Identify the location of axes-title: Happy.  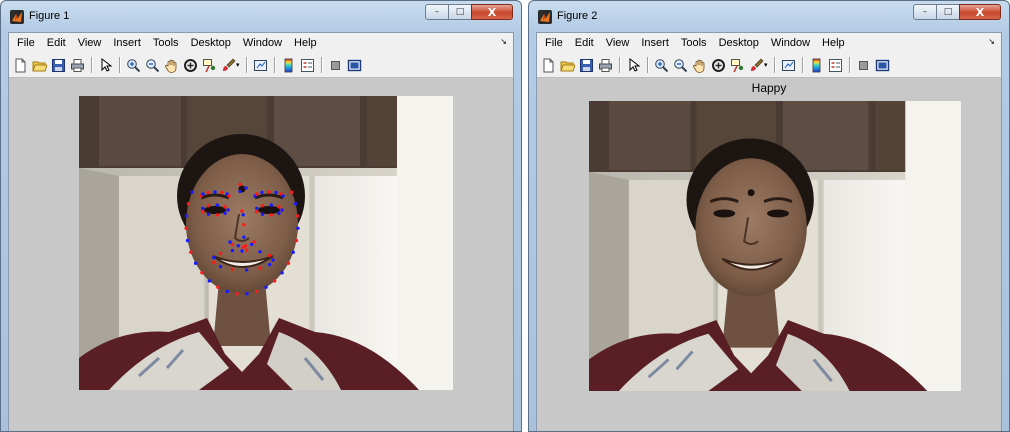
(769, 88).